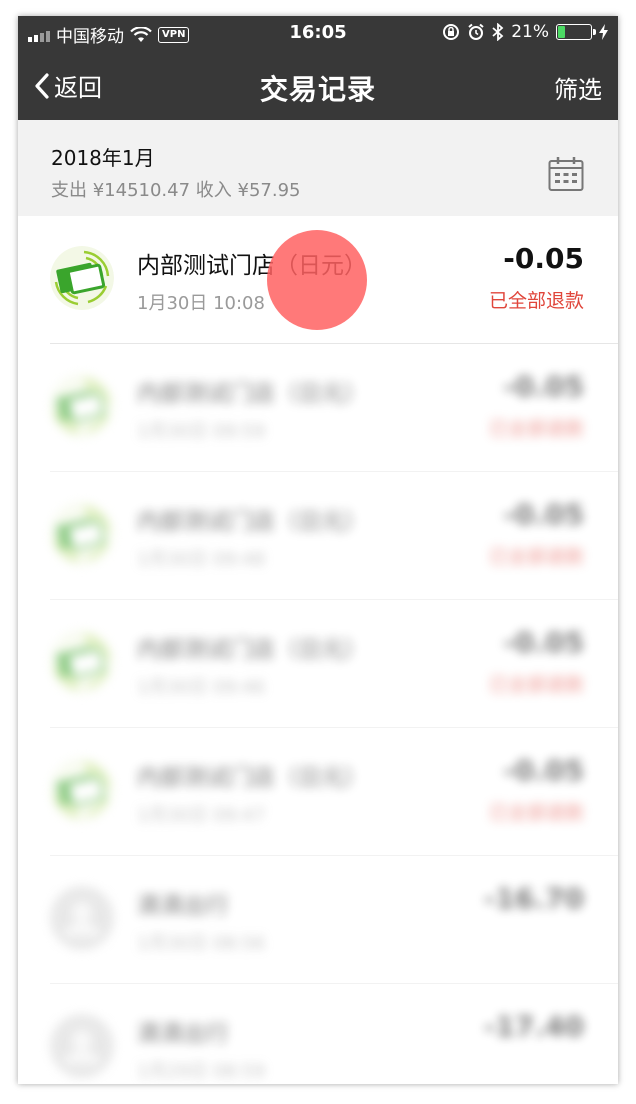  Describe the element at coordinates (451, 32) in the screenshot. I see `orientation-lock-icon` at that location.